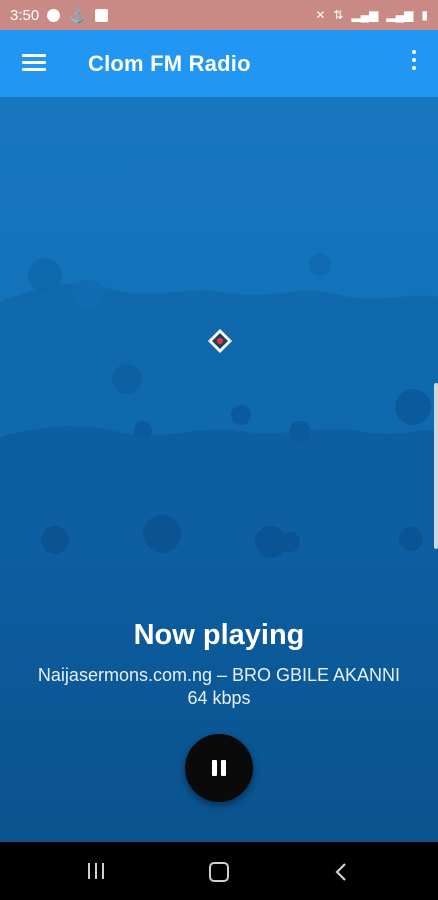  Describe the element at coordinates (436, 466) in the screenshot. I see `scroll-indicator` at that location.